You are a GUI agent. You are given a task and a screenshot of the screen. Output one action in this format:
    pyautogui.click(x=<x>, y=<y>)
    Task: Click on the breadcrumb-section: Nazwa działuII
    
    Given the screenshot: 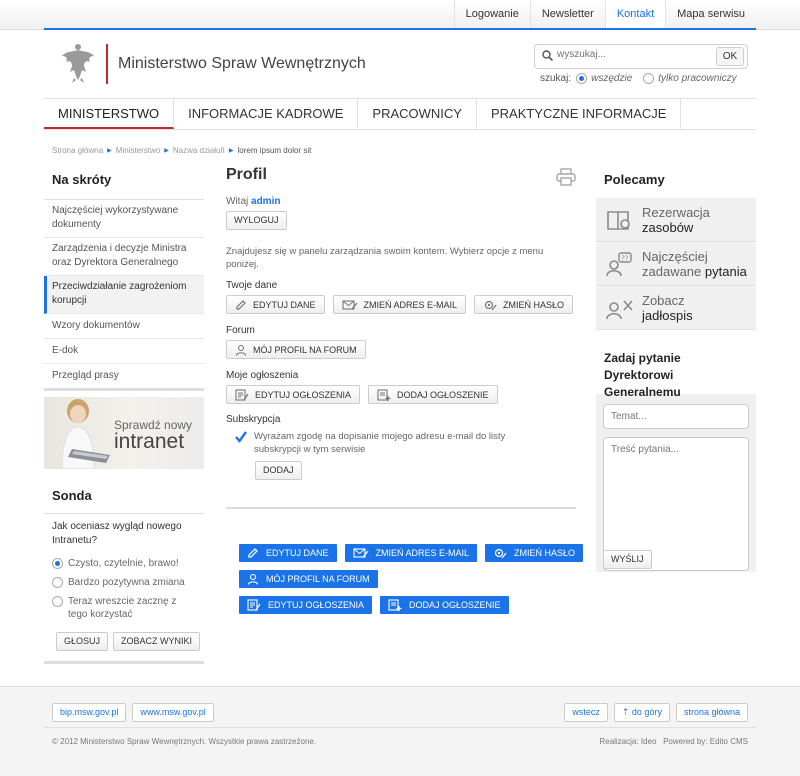 What is the action you would take?
    pyautogui.click(x=199, y=150)
    